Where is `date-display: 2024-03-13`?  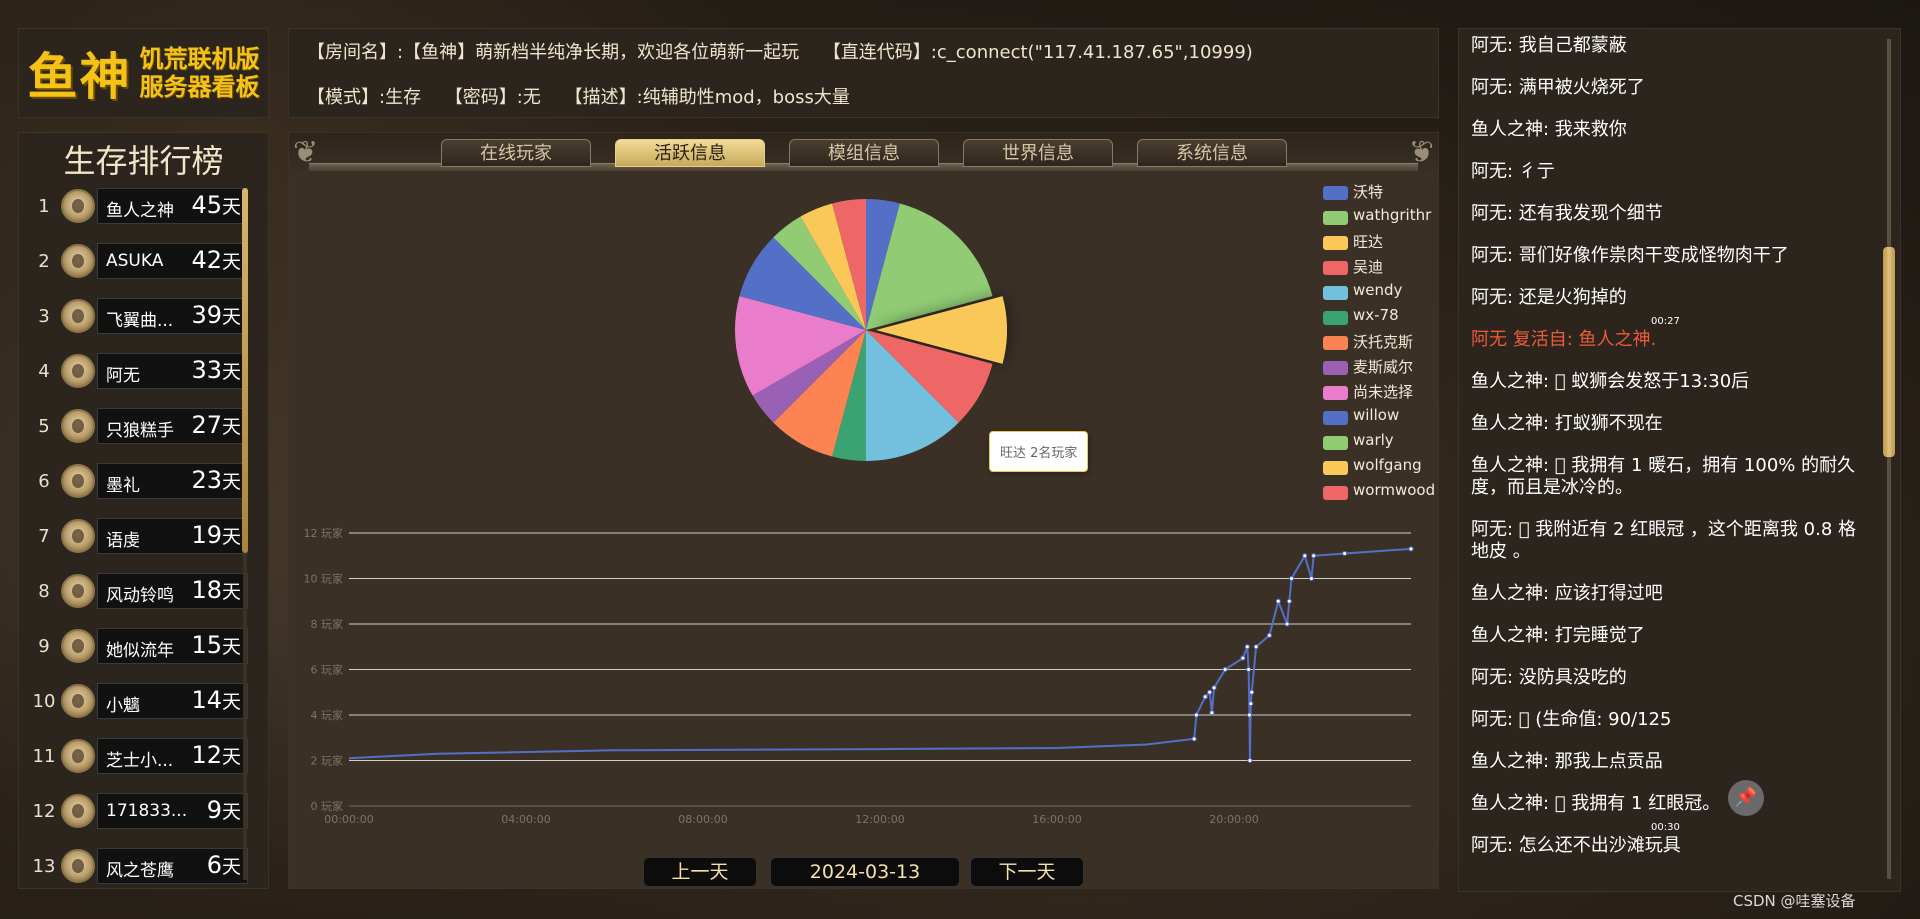 date-display: 2024-03-13 is located at coordinates (865, 872).